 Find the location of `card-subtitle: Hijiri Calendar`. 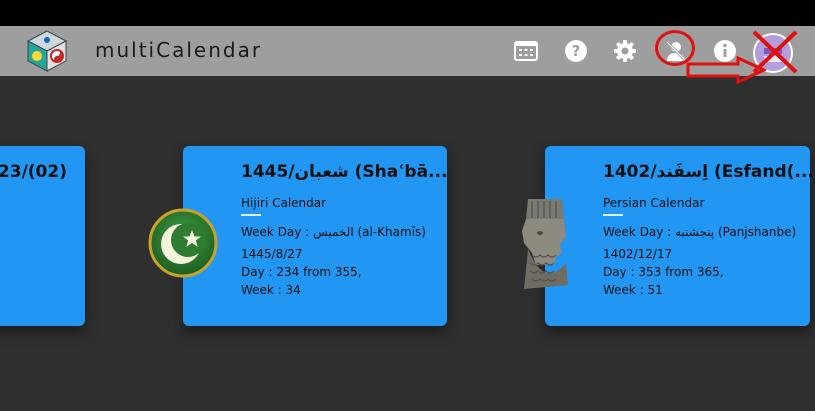

card-subtitle: Hijiri Calendar is located at coordinates (284, 203).